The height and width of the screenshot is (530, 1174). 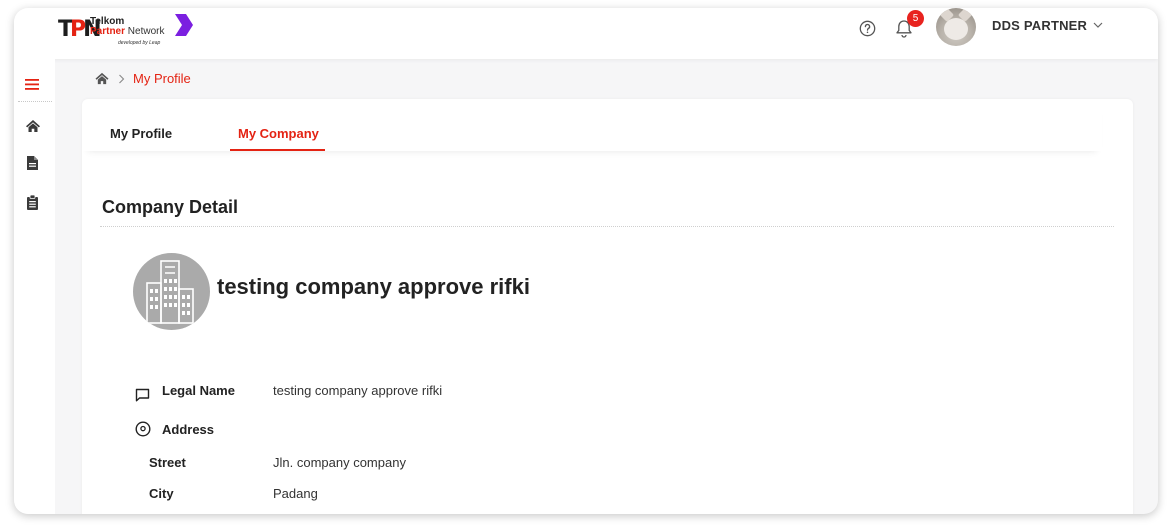 What do you see at coordinates (142, 395) in the screenshot?
I see `comment-icon` at bounding box center [142, 395].